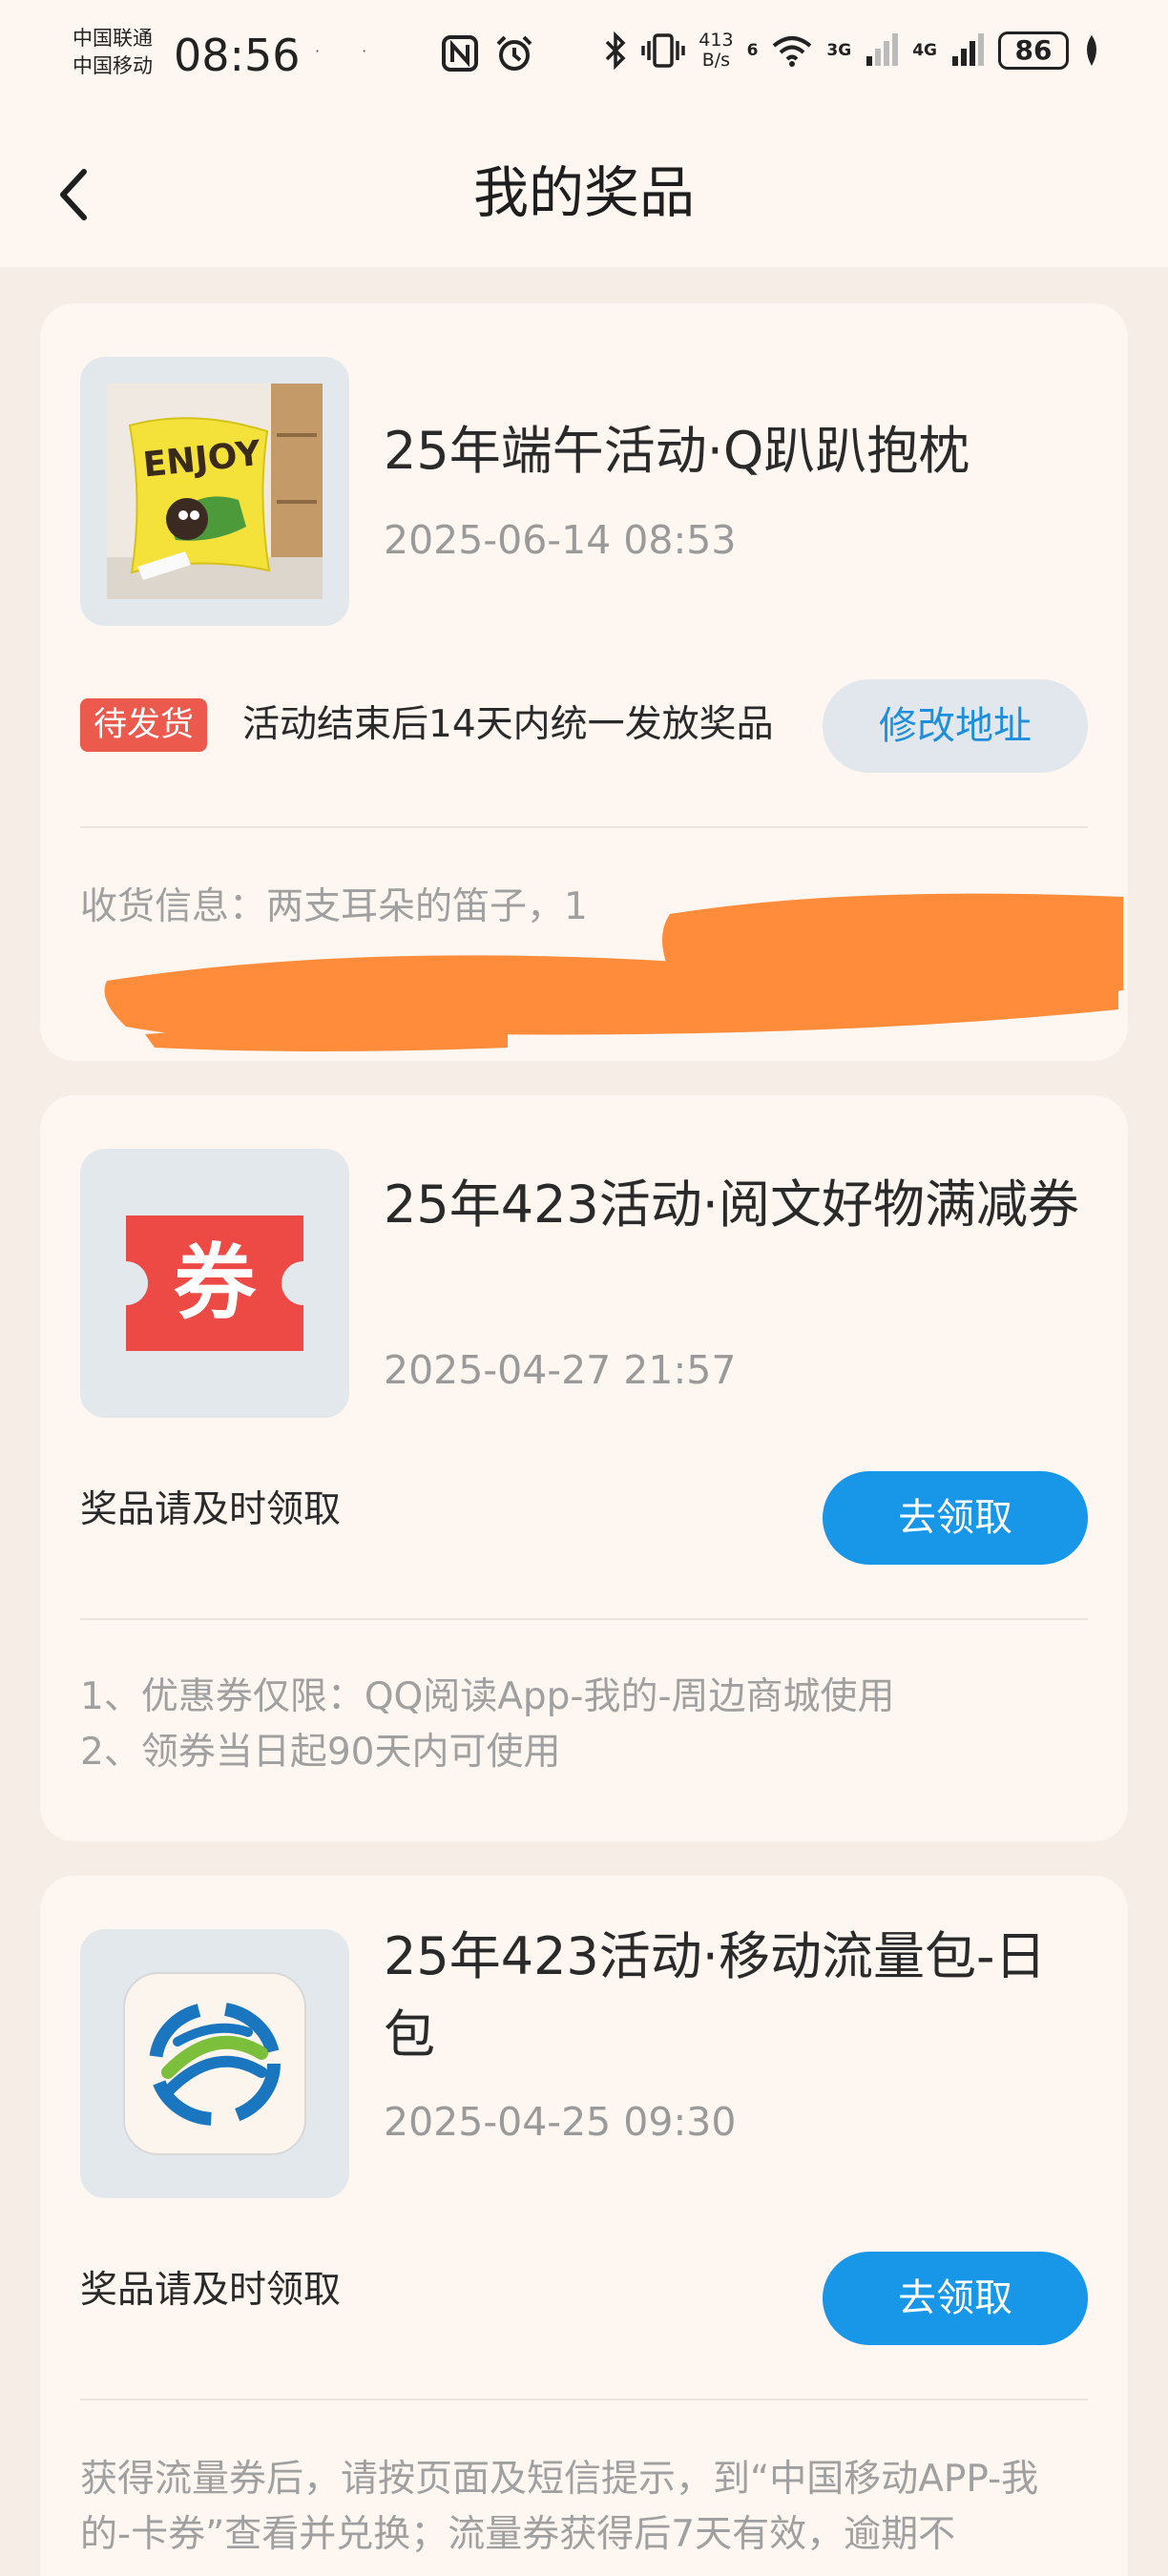 The image size is (1168, 2576). Describe the element at coordinates (144, 725) in the screenshot. I see `status-badge: 待发货` at that location.